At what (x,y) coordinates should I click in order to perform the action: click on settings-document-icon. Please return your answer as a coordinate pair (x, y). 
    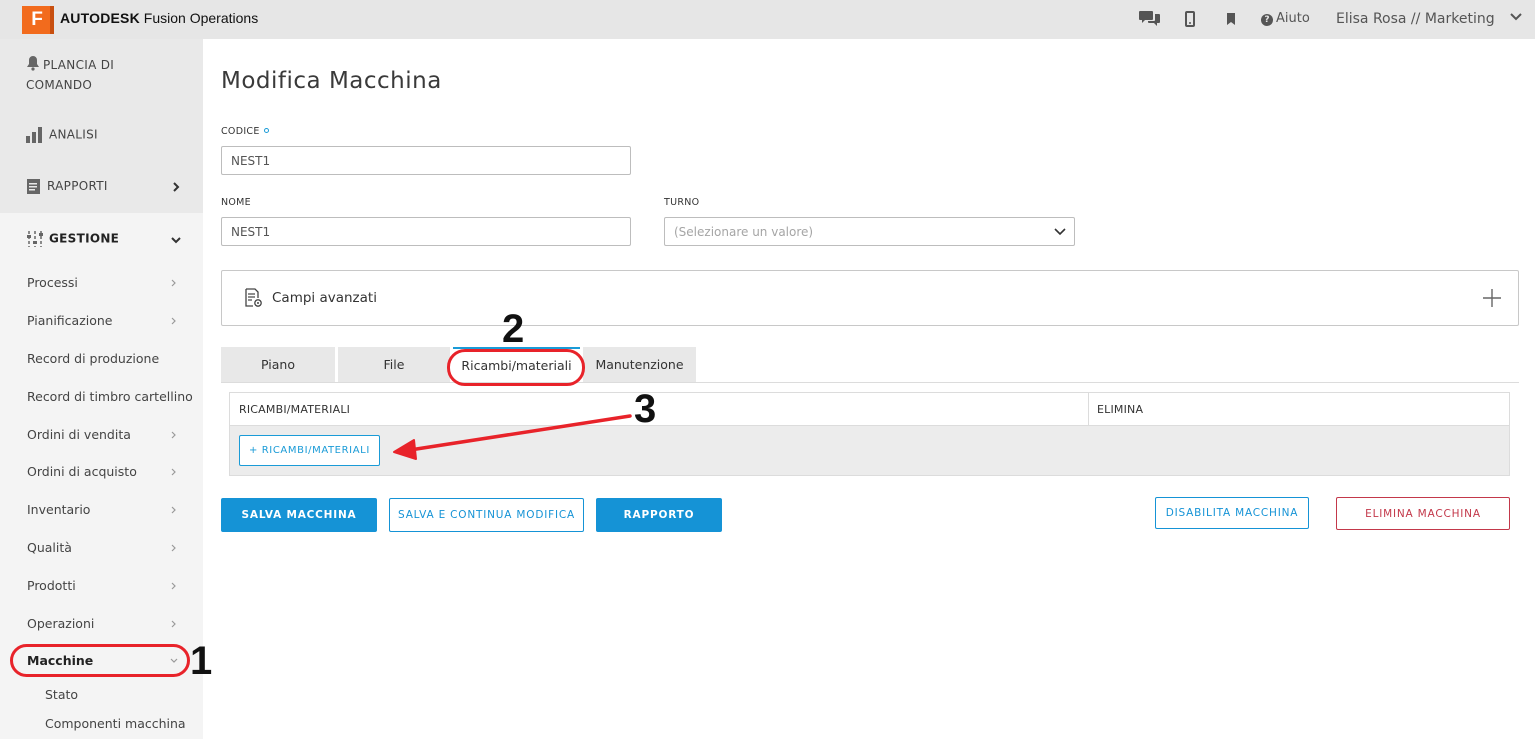
    Looking at the image, I should click on (253, 297).